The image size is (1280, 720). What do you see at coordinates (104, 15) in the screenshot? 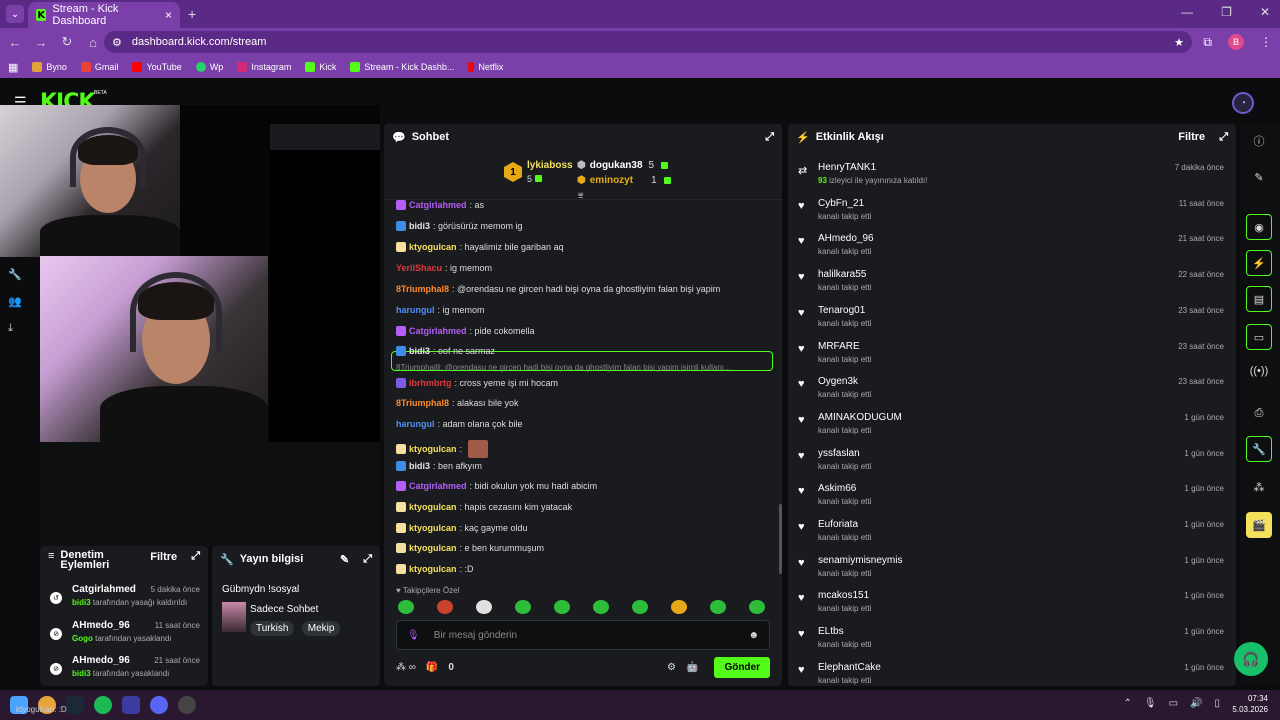
I see `browser-tab: K Stream - Kick Dashboard ×` at bounding box center [104, 15].